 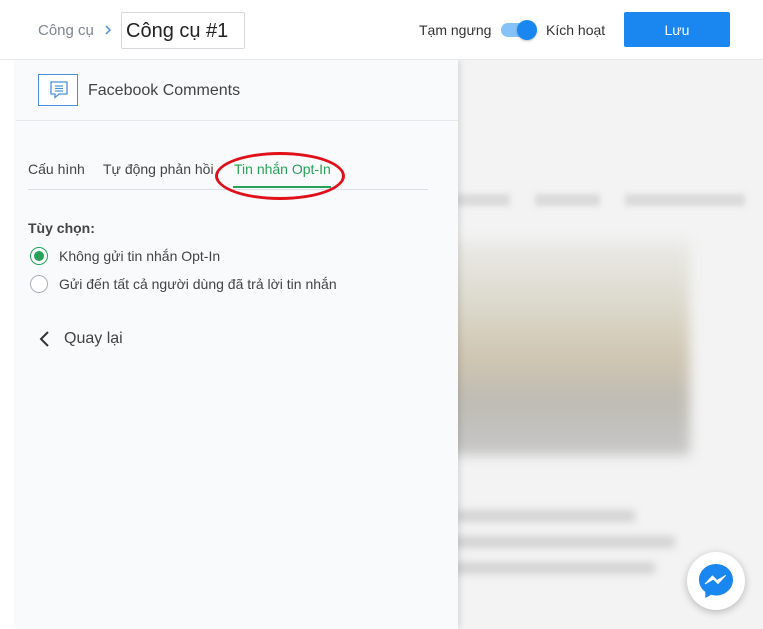 I want to click on save-button: Lưu, so click(x=677, y=29).